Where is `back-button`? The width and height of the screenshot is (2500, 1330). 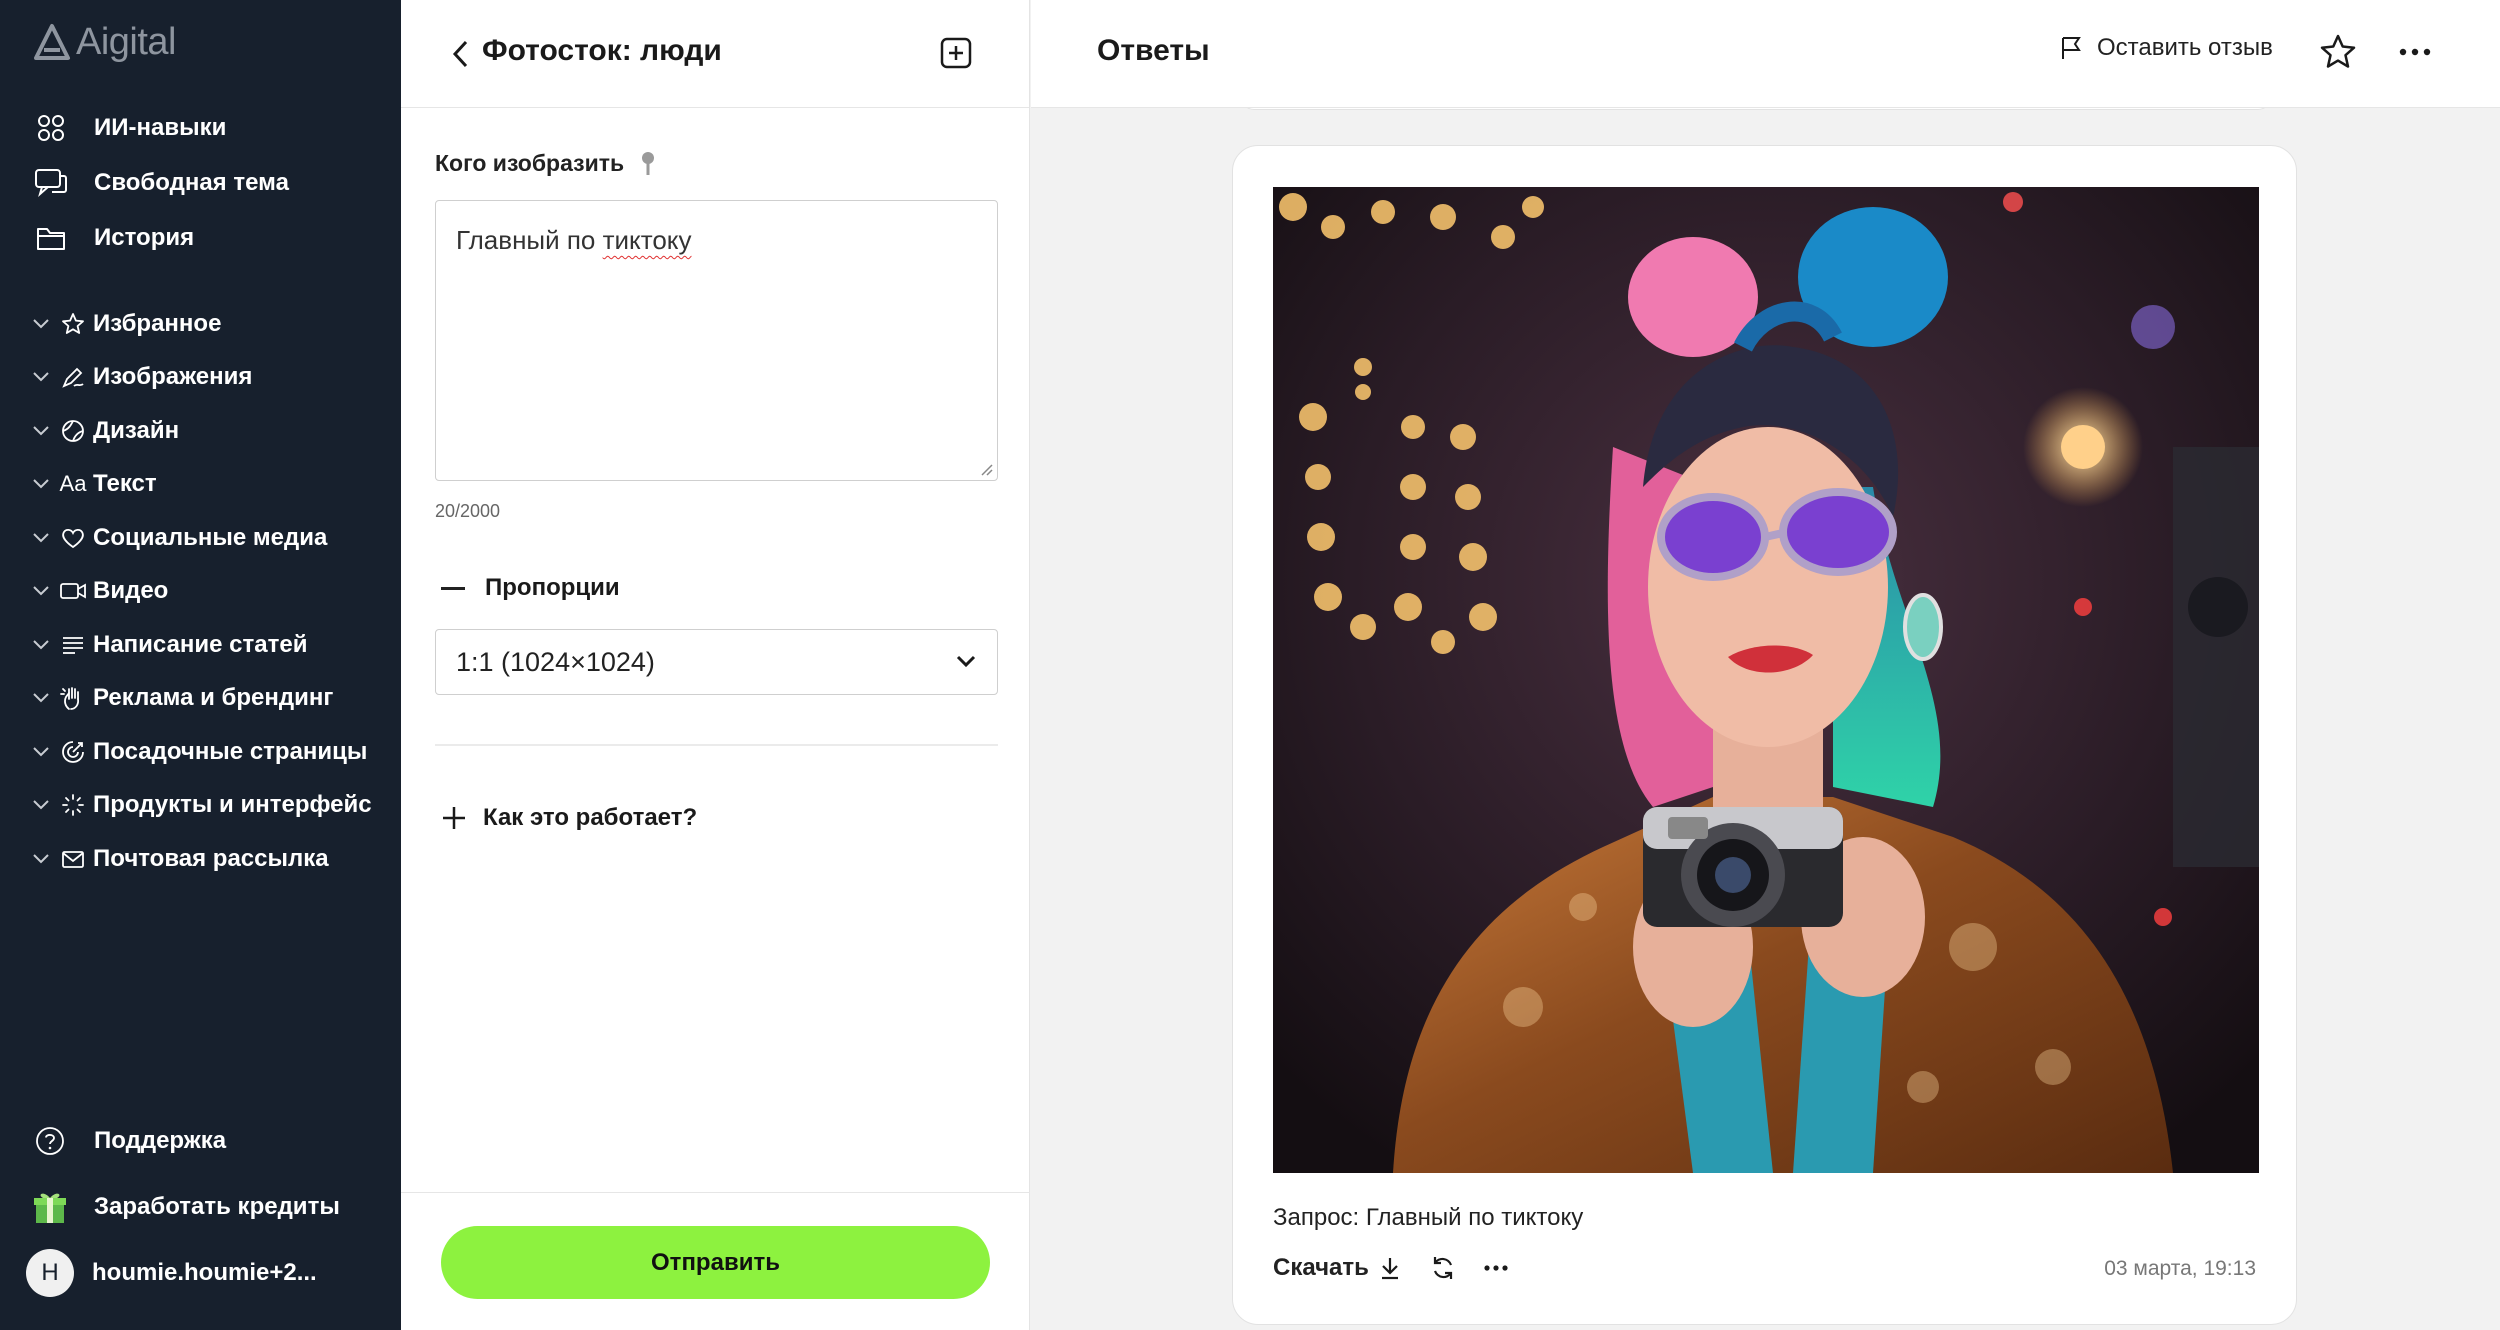 back-button is located at coordinates (460, 54).